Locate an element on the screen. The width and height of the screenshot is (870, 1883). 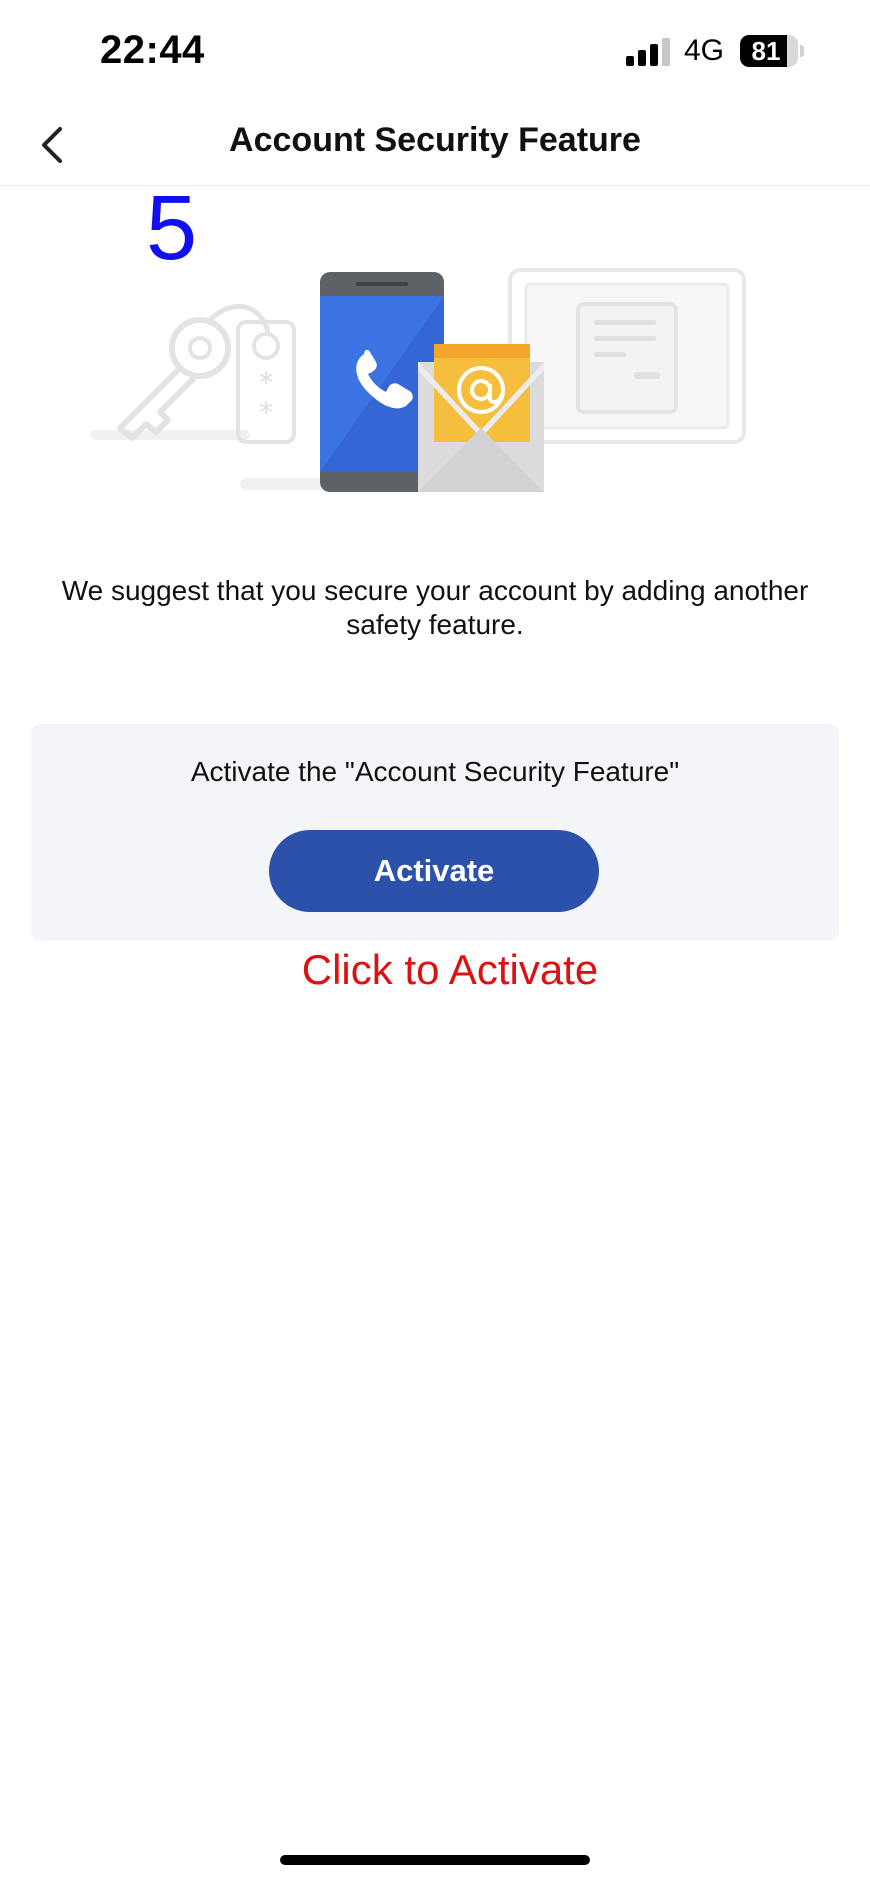
battery-body: 81 is located at coordinates (769, 51).